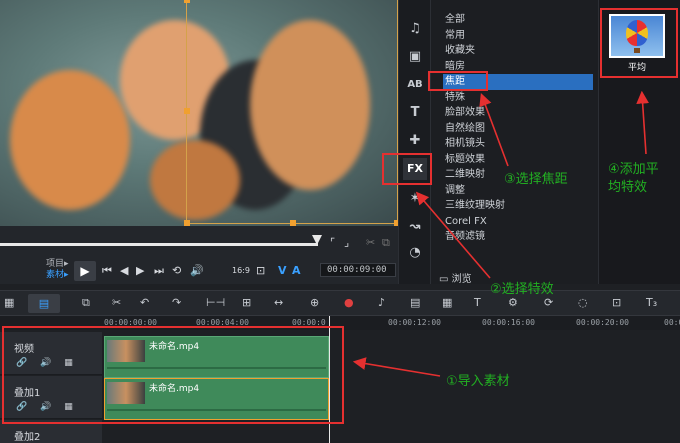 The image size is (680, 443). I want to click on music-note-icon: ♫, so click(415, 29).